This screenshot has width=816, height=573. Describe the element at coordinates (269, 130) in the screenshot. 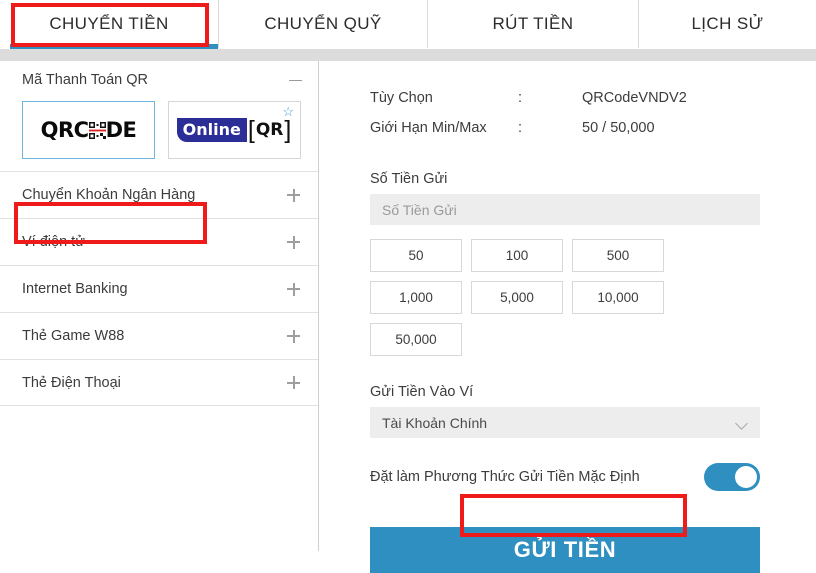

I see `onlineqr-logo-qr: QR` at that location.